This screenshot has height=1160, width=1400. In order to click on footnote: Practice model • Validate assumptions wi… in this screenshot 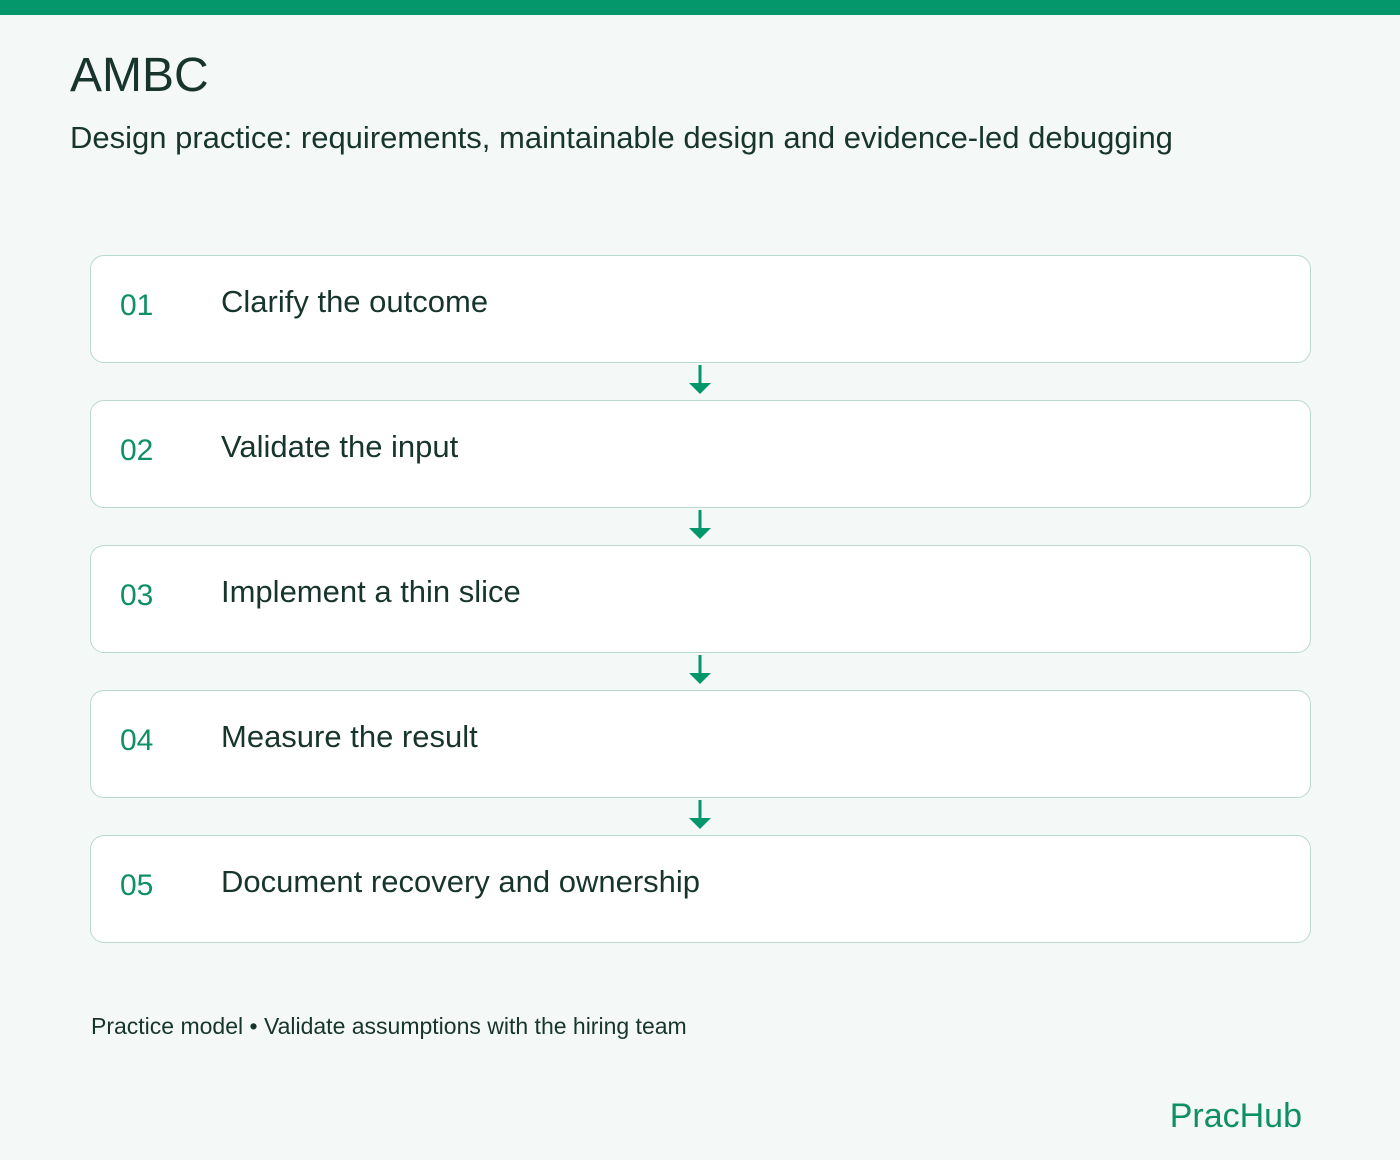, I will do `click(389, 1026)`.